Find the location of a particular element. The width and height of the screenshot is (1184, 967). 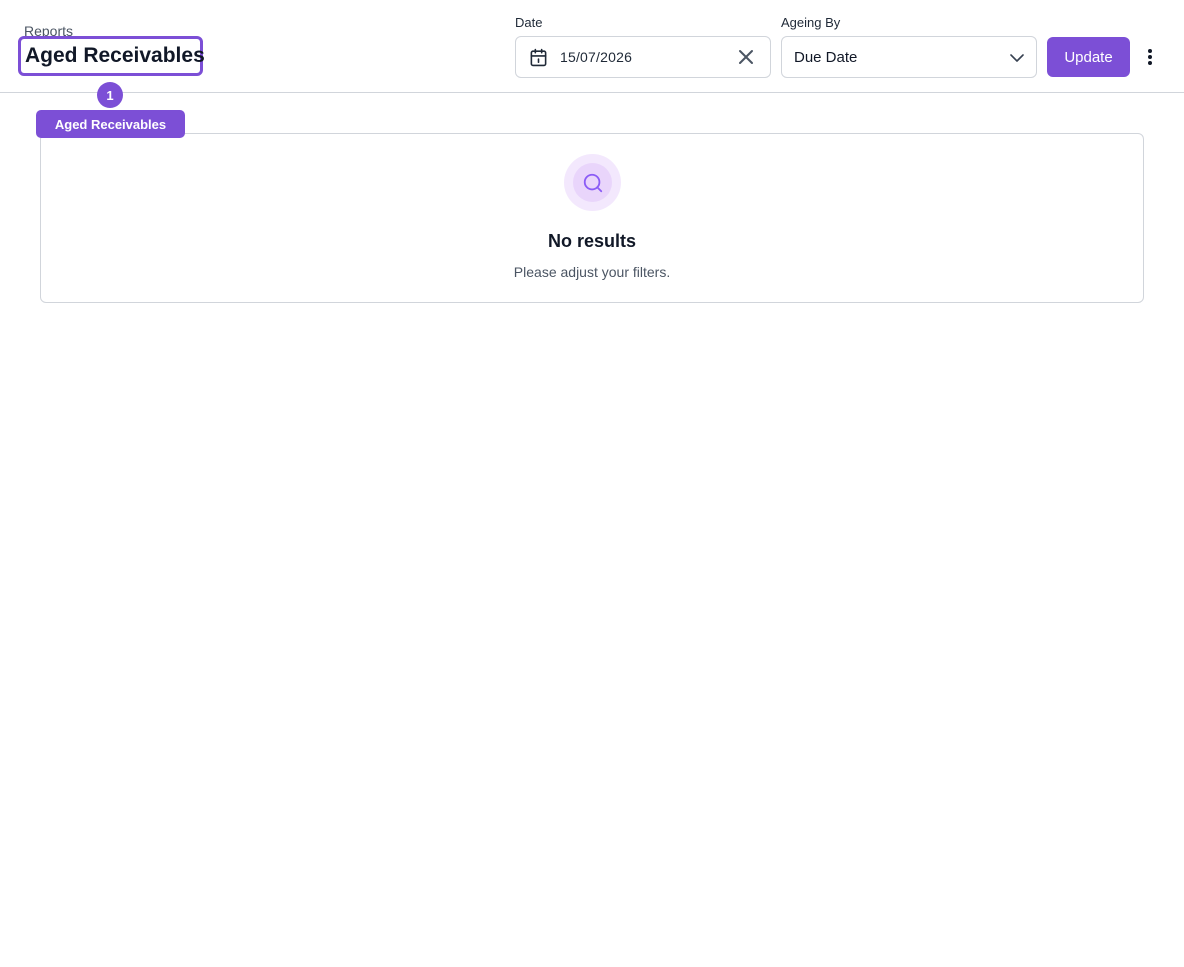

page-title-highlight: Aged Receivables is located at coordinates (111, 56).